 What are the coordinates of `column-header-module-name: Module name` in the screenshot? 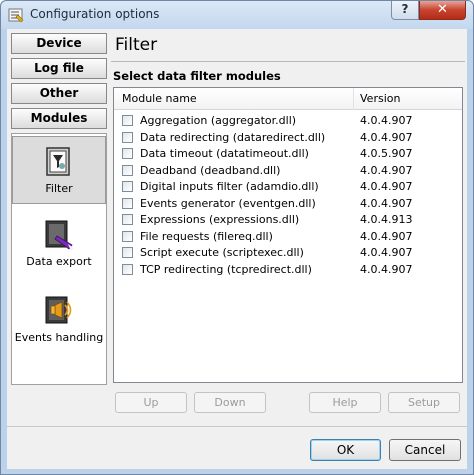 It's located at (159, 98).